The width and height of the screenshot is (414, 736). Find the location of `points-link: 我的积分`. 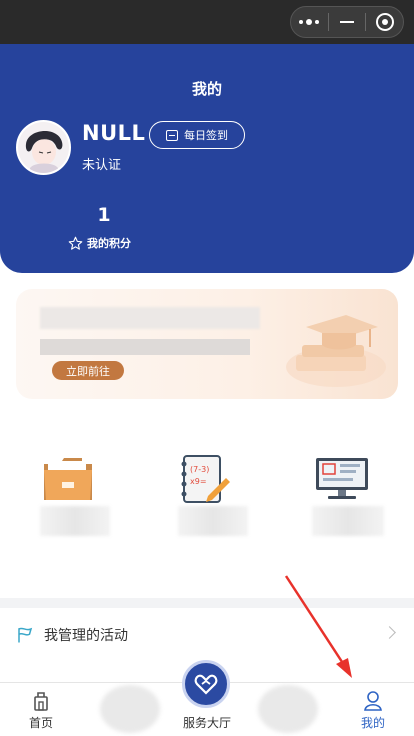

points-link: 我的积分 is located at coordinates (99, 243).